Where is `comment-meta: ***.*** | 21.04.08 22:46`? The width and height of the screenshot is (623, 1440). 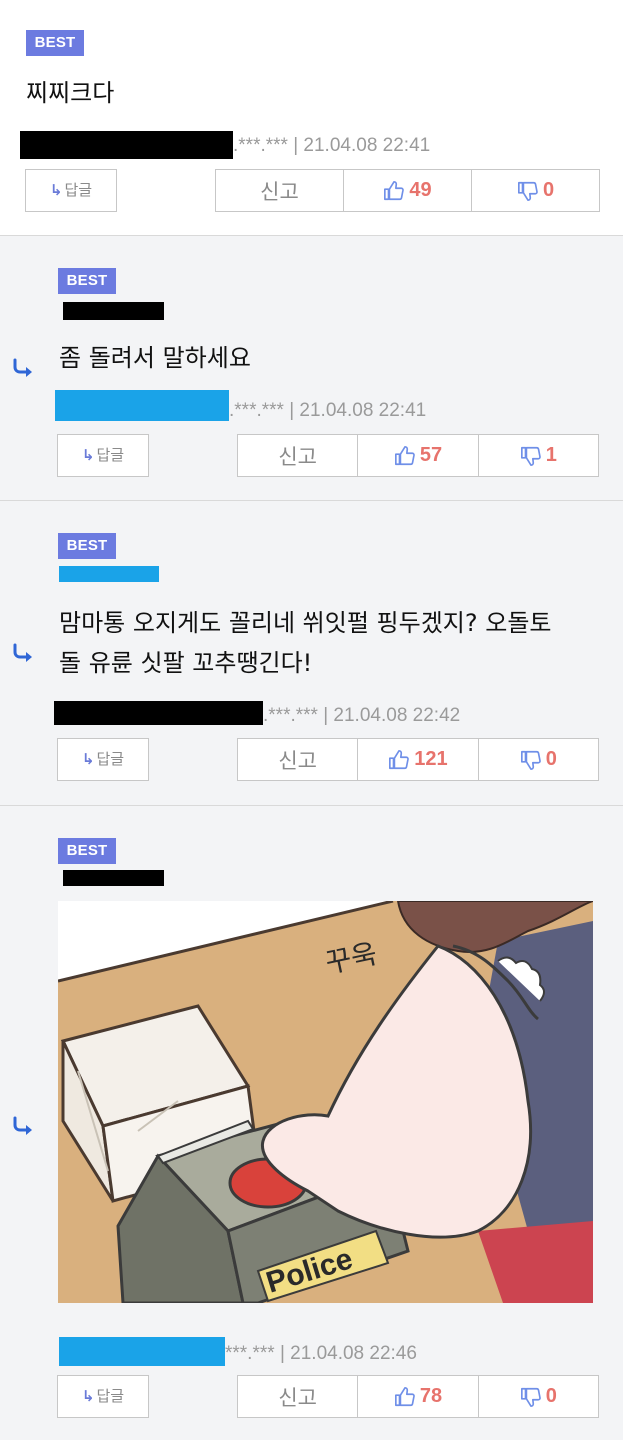 comment-meta: ***.*** | 21.04.08 22:46 is located at coordinates (321, 1354).